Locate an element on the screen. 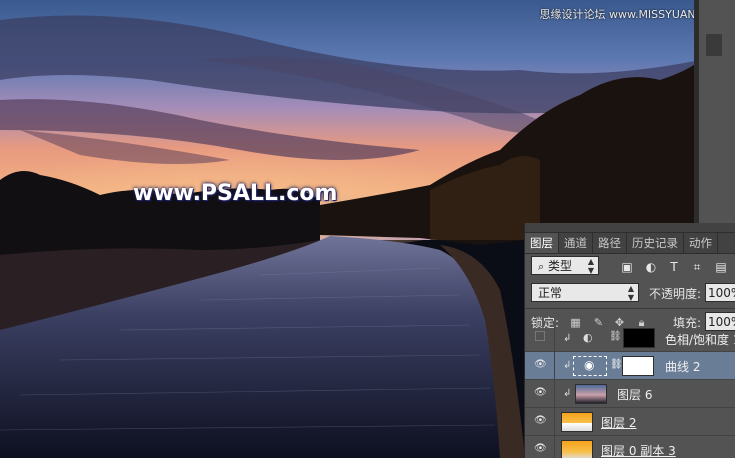  panel-tabs: 图层 通道 路径 历史记录 动作 is located at coordinates (630, 243).